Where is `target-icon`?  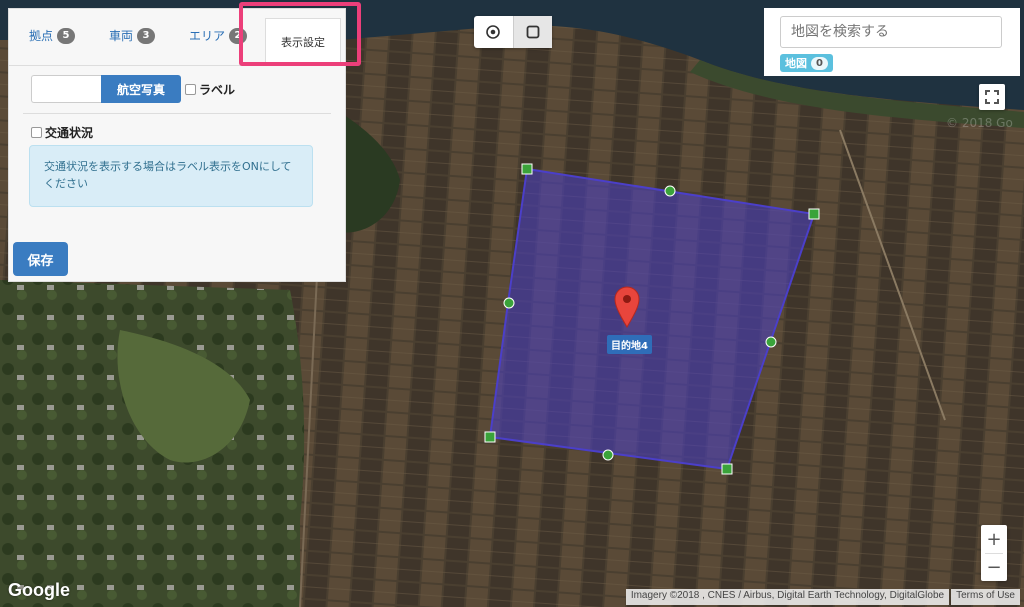
target-icon is located at coordinates (493, 32).